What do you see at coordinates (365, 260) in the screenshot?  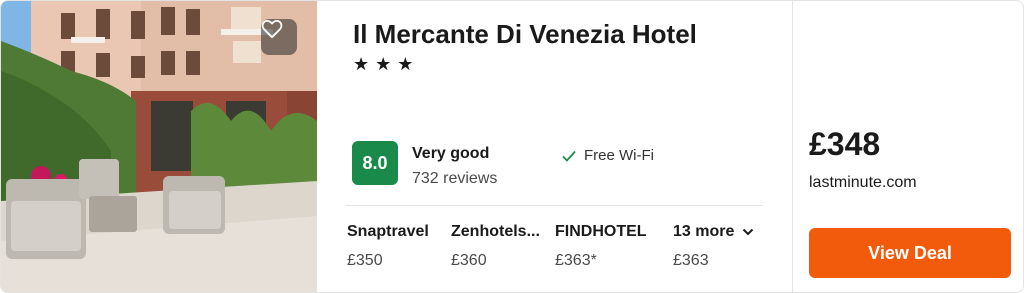 I see `provider-price: £350` at bounding box center [365, 260].